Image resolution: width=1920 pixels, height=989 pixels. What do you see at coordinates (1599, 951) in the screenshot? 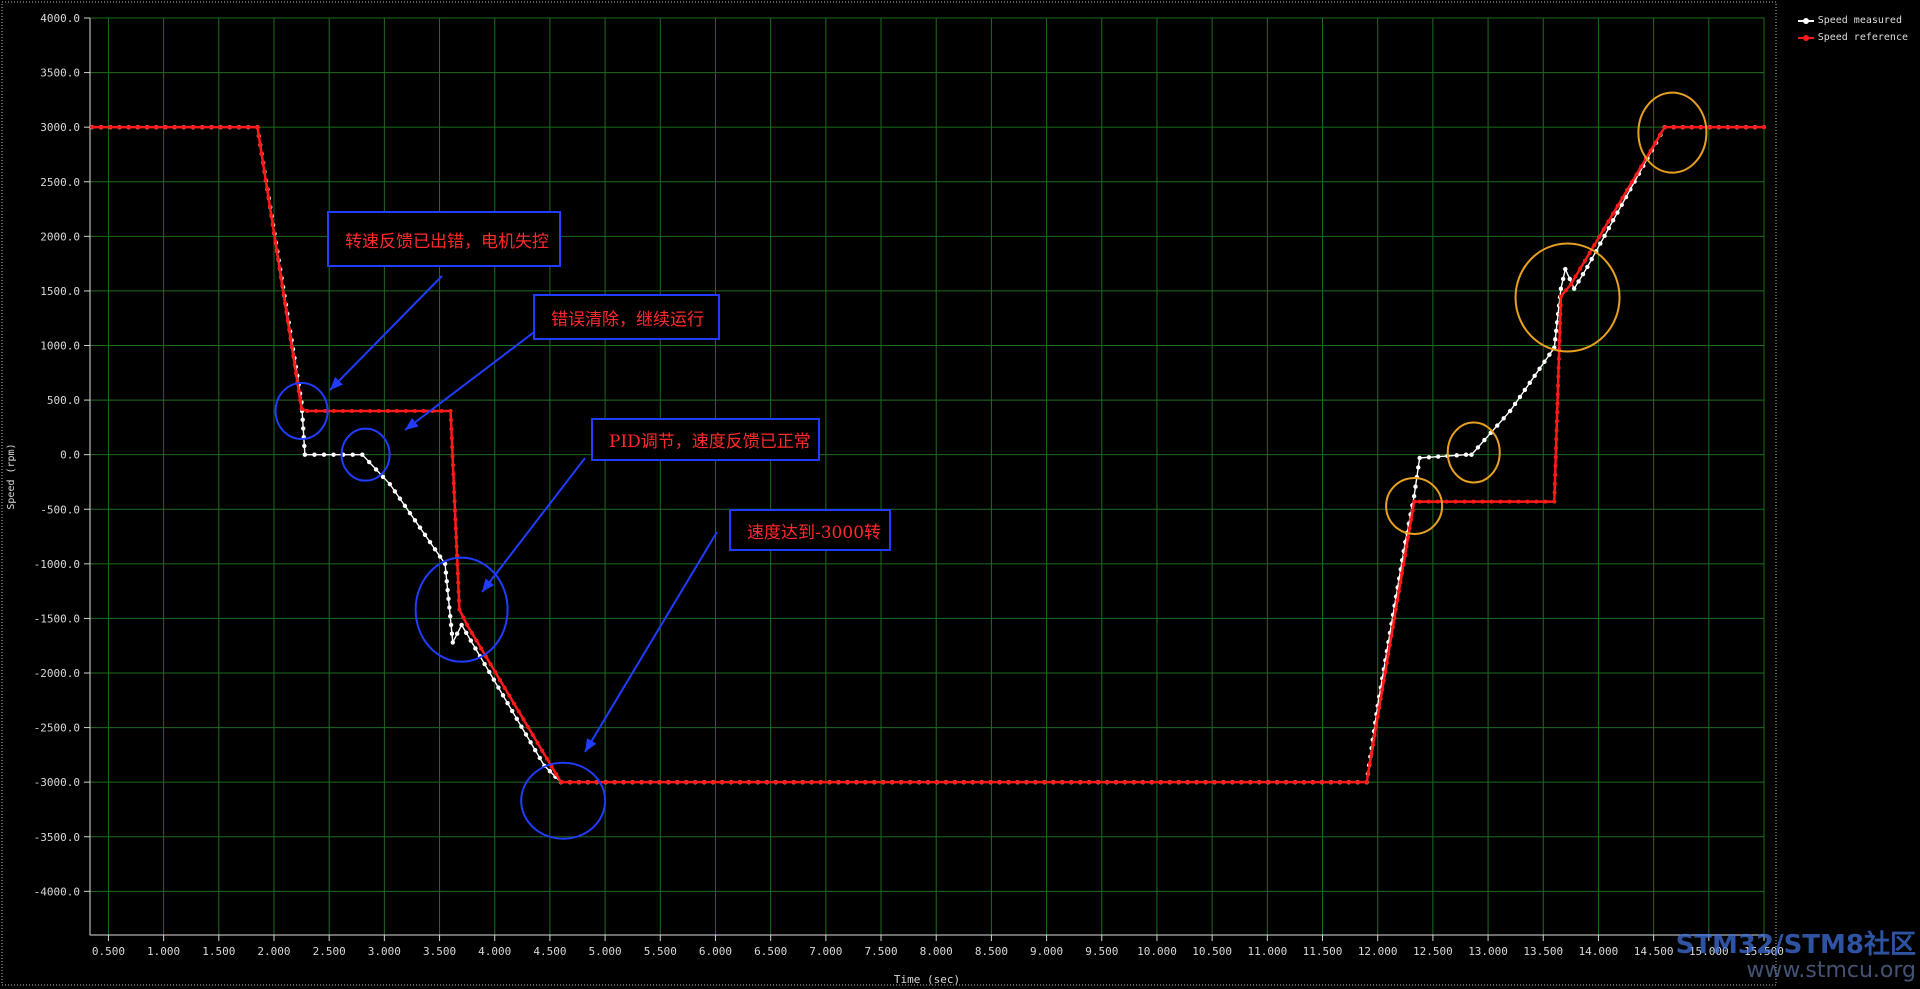
I see `x-tick-label-27: 14.000` at bounding box center [1599, 951].